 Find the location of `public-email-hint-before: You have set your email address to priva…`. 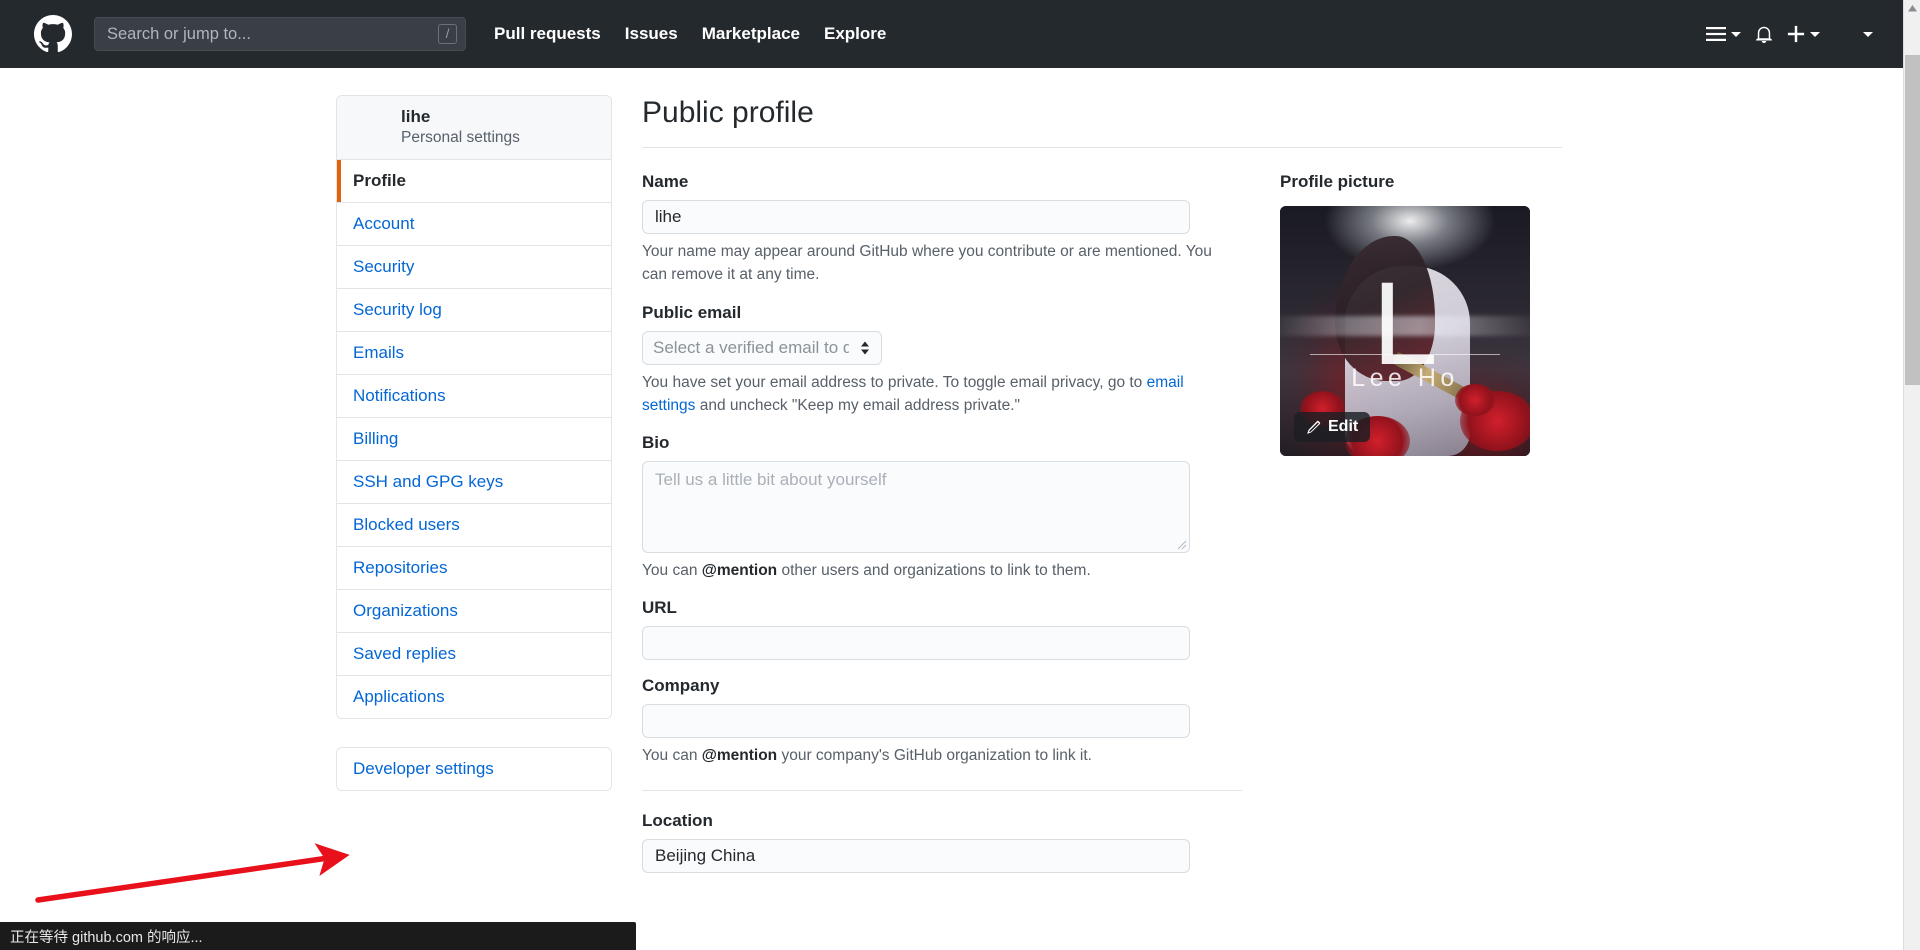

public-email-hint-before: You have set your email address to priva… is located at coordinates (894, 382).